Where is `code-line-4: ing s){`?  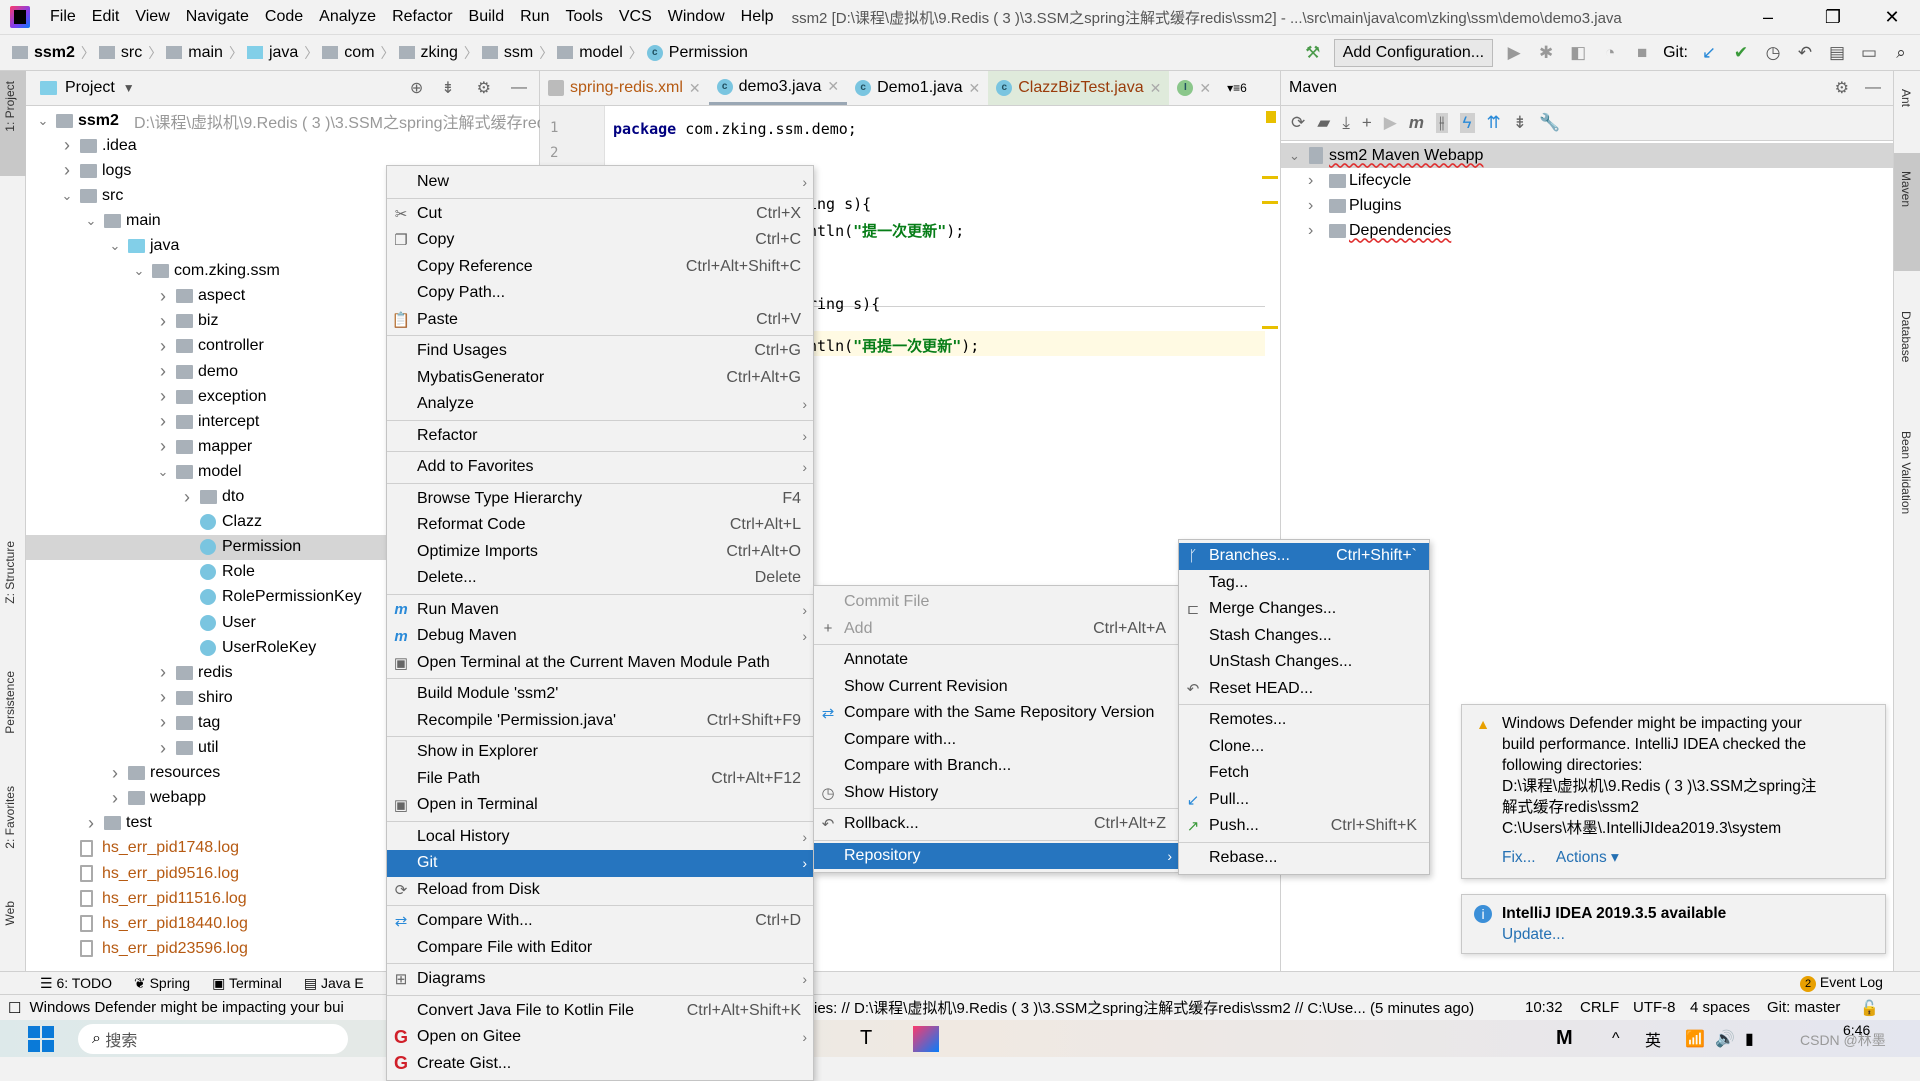 code-line-4: ing s){ is located at coordinates (839, 204).